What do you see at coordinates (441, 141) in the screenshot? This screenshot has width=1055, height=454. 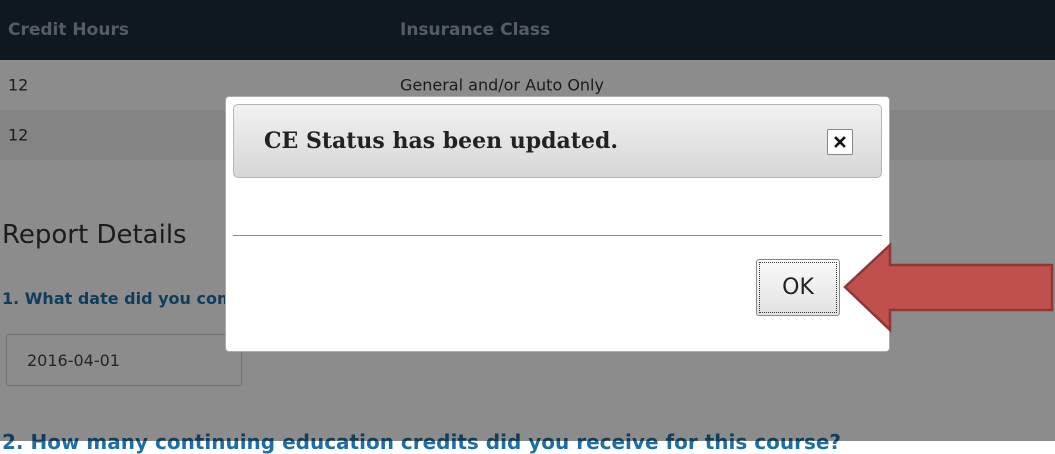 I see `dialog-title: CE Status has been updated.` at bounding box center [441, 141].